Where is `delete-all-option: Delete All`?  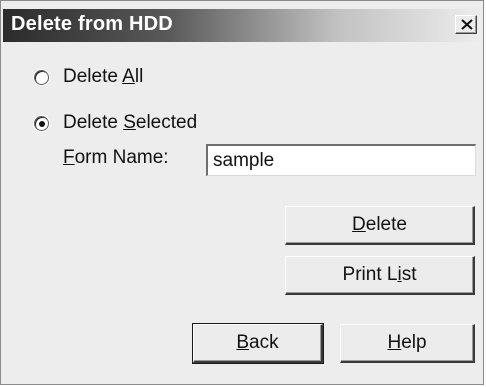
delete-all-option: Delete All is located at coordinates (88, 77).